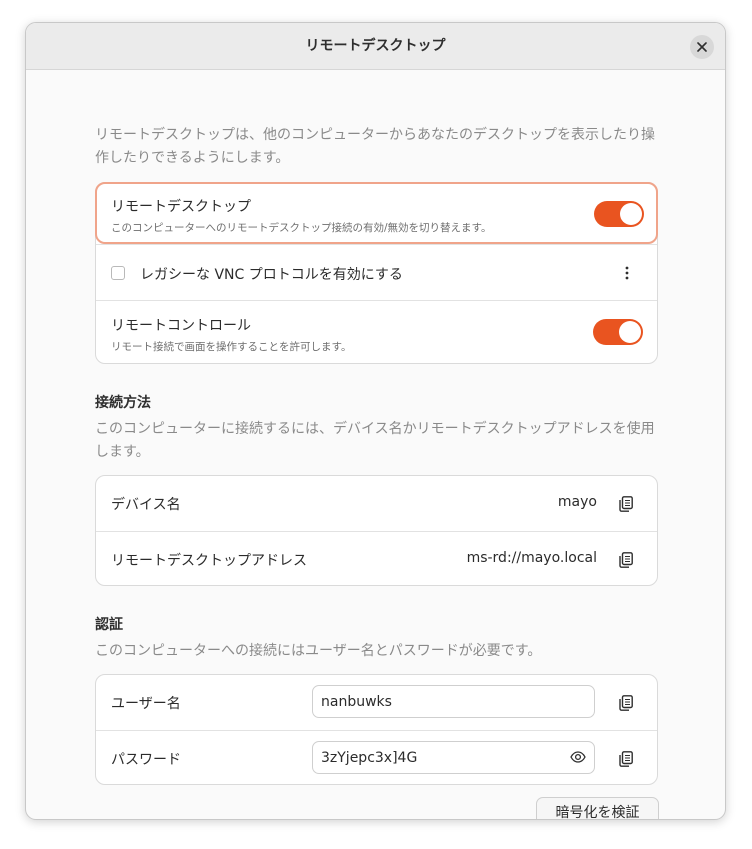  Describe the element at coordinates (376, 503) in the screenshot. I see `device-name-row: デバイス名 mayo` at that location.